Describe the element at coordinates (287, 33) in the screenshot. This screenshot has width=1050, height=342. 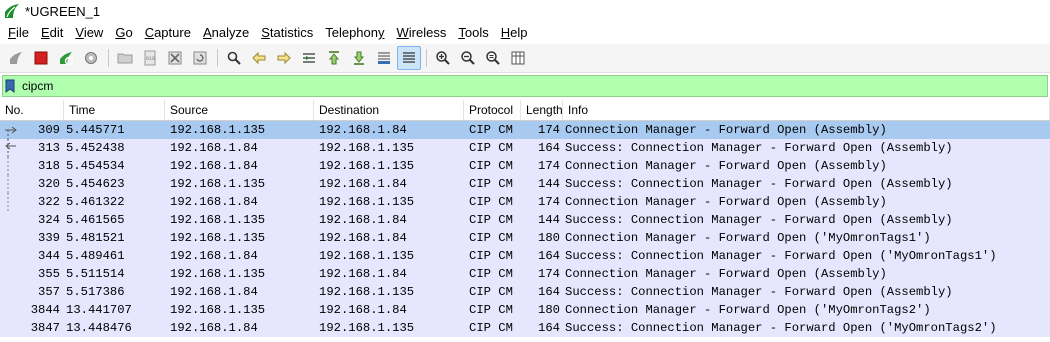
I see `menu-statistics: Statistics` at that location.